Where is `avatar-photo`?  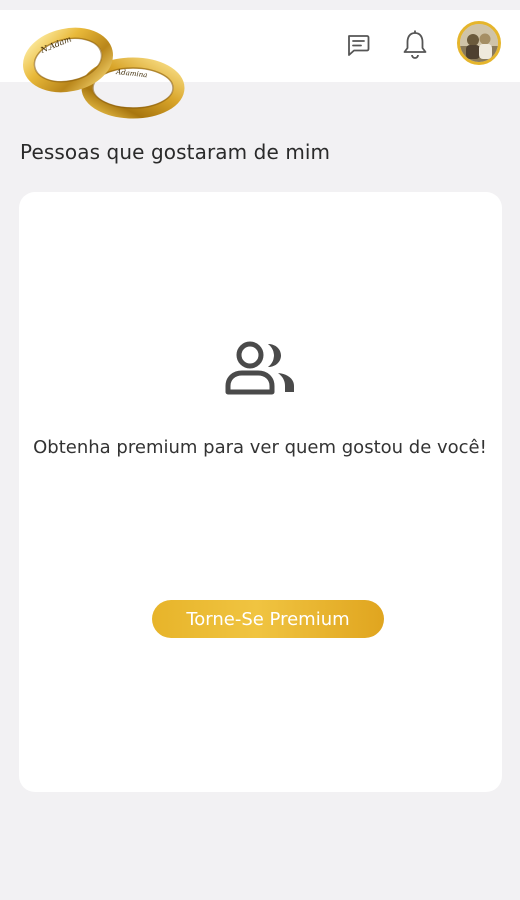
avatar-photo is located at coordinates (479, 43).